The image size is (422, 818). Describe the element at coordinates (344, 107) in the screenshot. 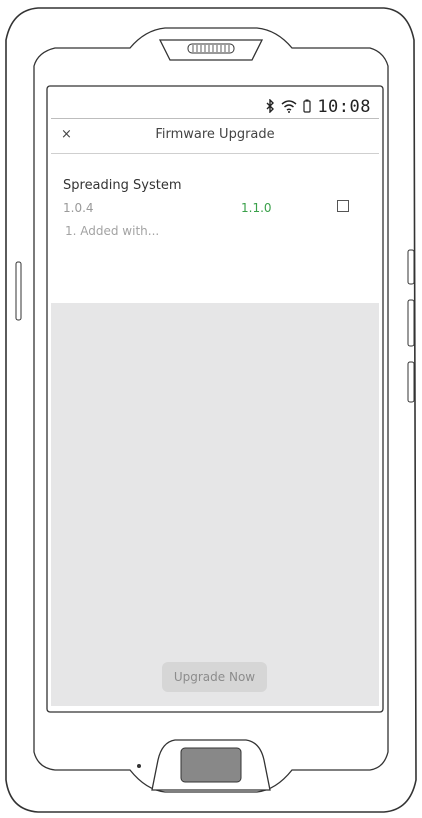

I see `status-time: 10:08` at that location.